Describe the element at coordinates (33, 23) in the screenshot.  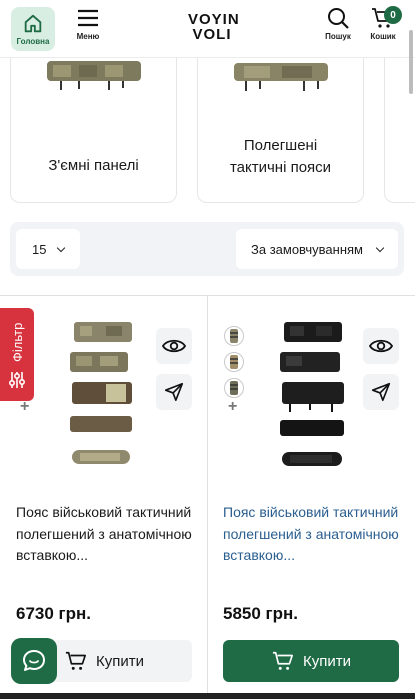
I see `home-icon` at that location.